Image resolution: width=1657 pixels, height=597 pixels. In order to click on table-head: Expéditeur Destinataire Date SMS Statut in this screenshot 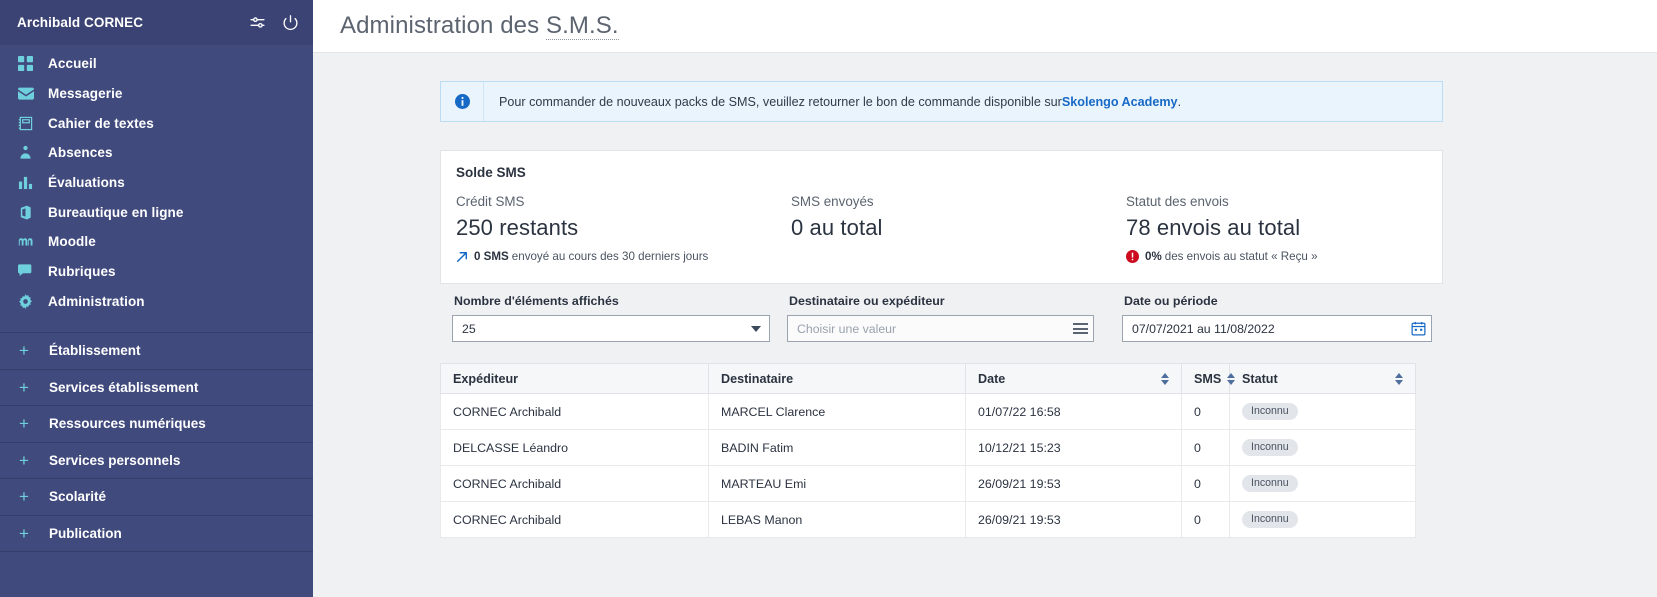, I will do `click(928, 378)`.